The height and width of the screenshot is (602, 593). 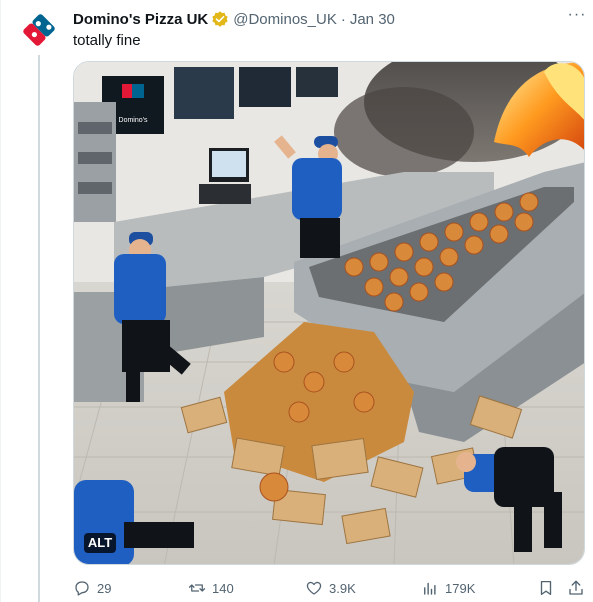 What do you see at coordinates (107, 40) in the screenshot?
I see `post-text: totally fine` at bounding box center [107, 40].